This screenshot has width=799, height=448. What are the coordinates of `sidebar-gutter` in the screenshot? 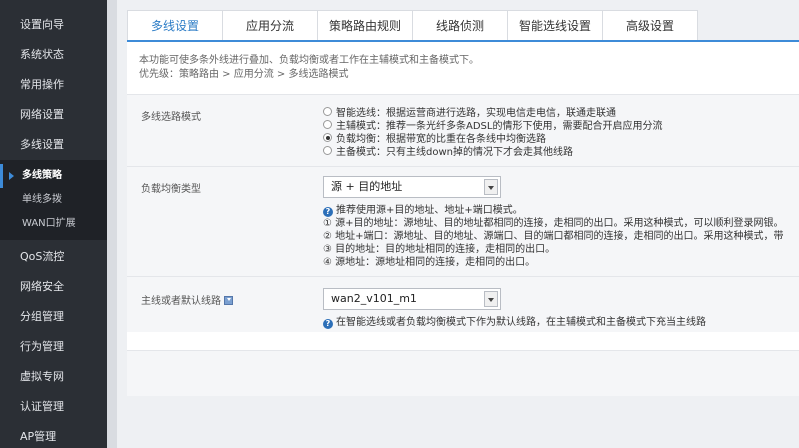 It's located at (112, 224).